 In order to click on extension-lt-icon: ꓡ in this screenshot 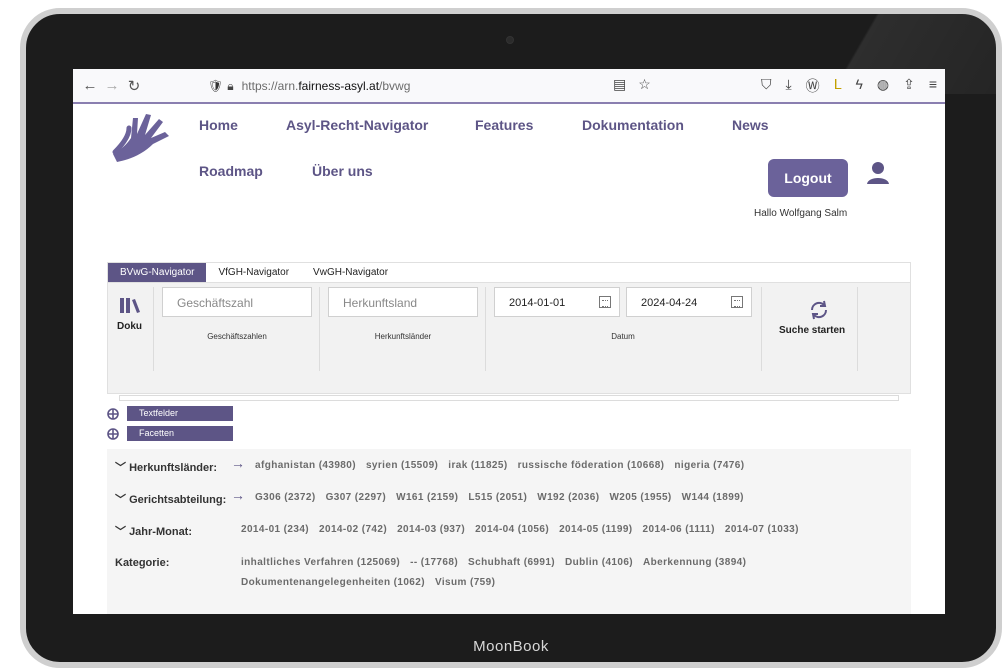, I will do `click(838, 86)`.